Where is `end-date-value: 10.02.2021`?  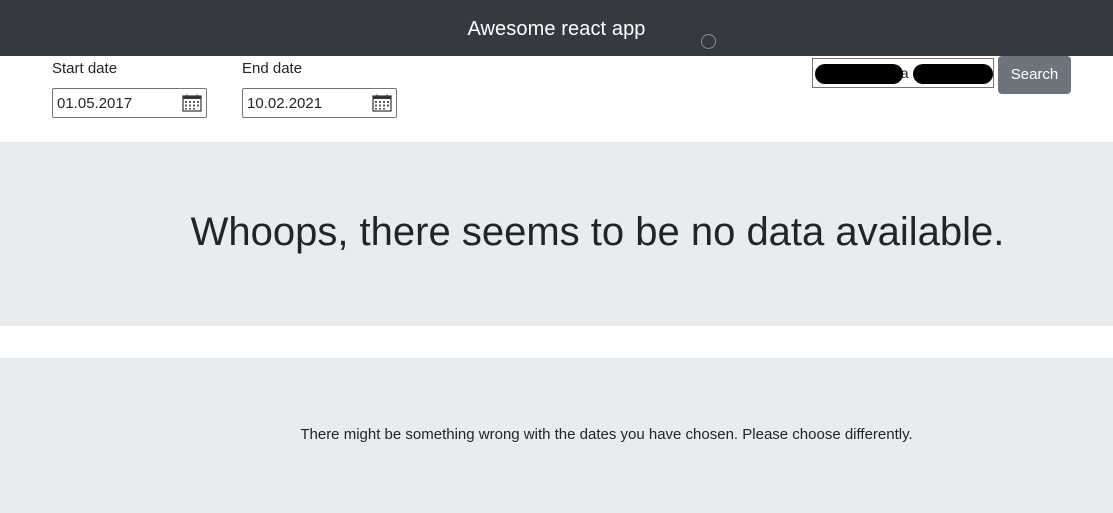 end-date-value: 10.02.2021 is located at coordinates (285, 103).